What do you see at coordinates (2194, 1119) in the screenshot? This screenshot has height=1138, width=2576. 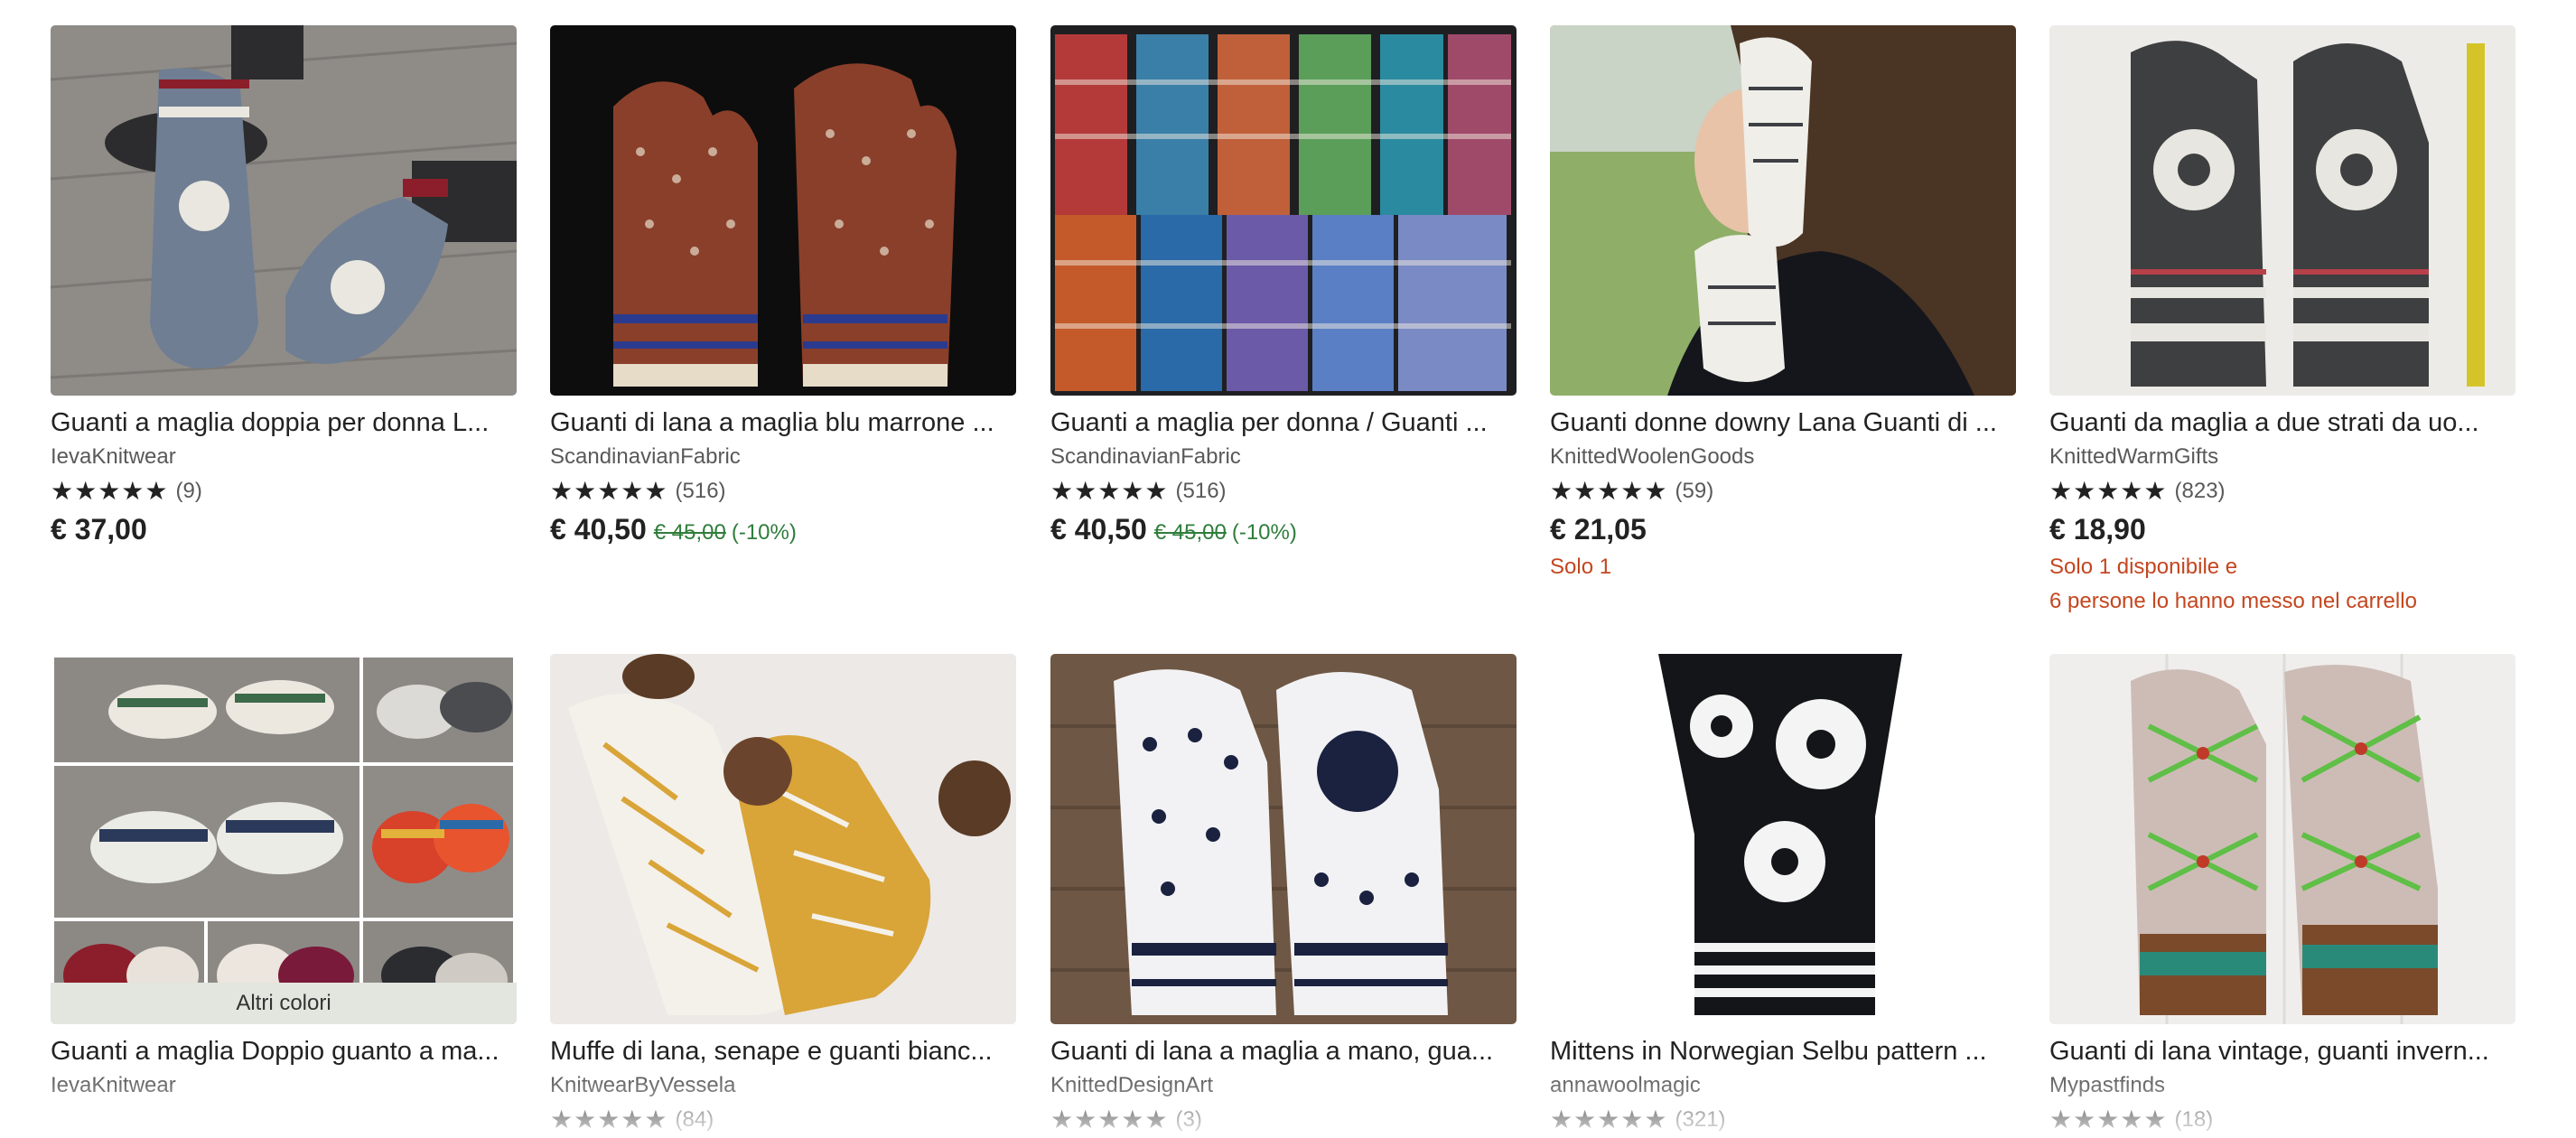 I see `review-count: (18)` at bounding box center [2194, 1119].